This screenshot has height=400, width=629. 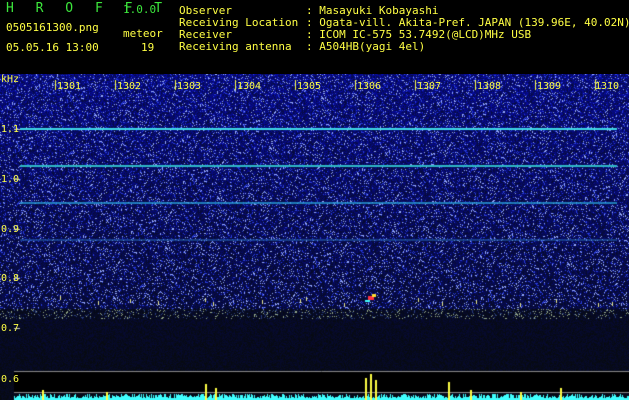 I want to click on minute-label: 1307, so click(x=429, y=86).